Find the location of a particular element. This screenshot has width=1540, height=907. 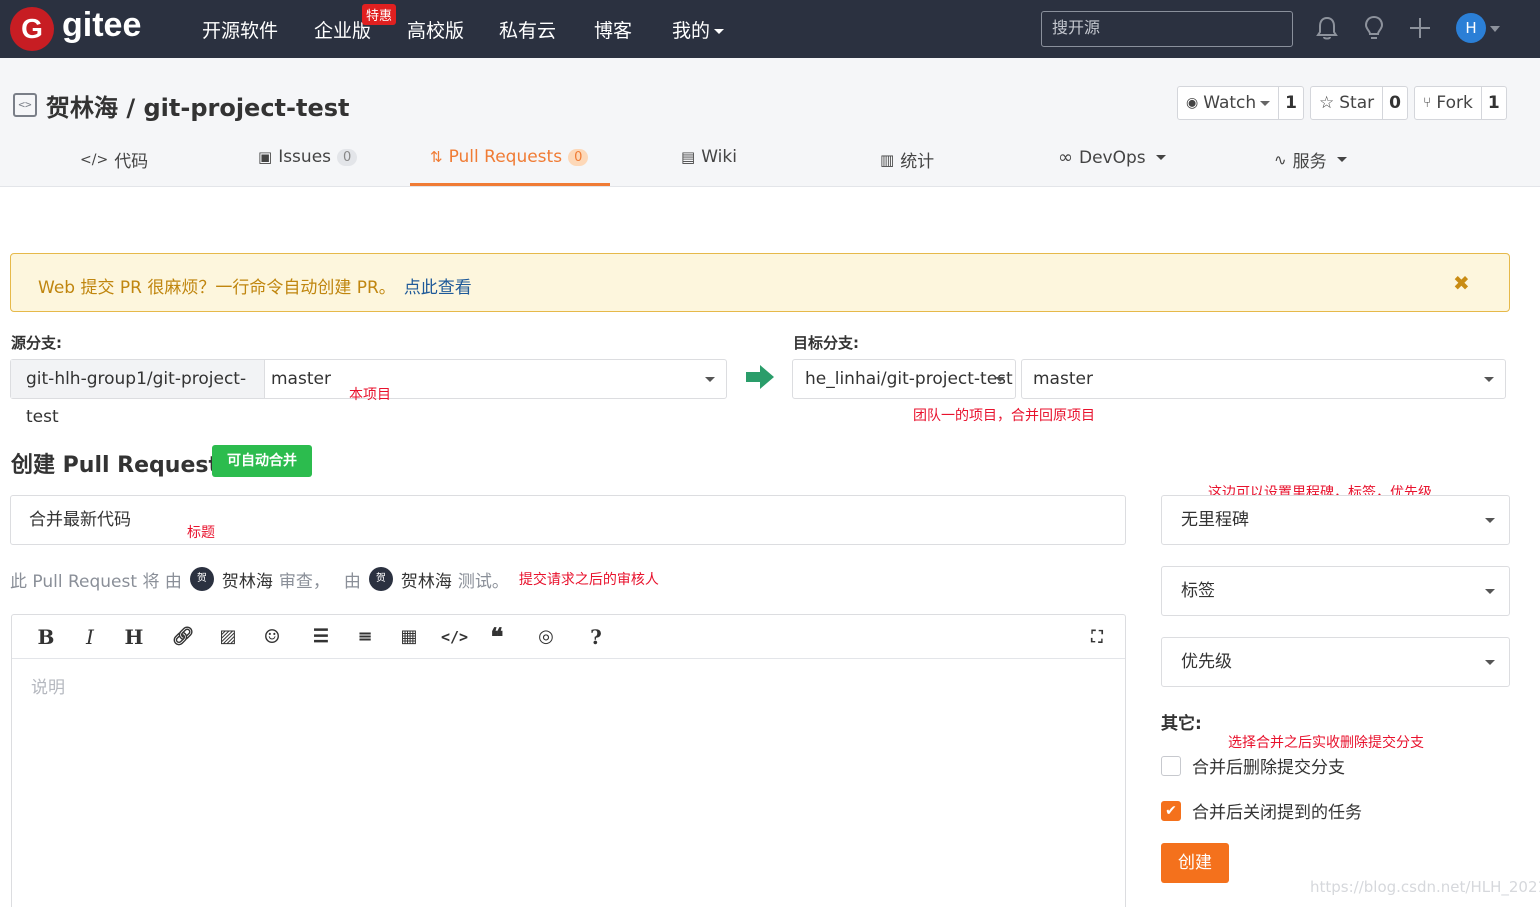

watch-label: Watch is located at coordinates (1230, 103).